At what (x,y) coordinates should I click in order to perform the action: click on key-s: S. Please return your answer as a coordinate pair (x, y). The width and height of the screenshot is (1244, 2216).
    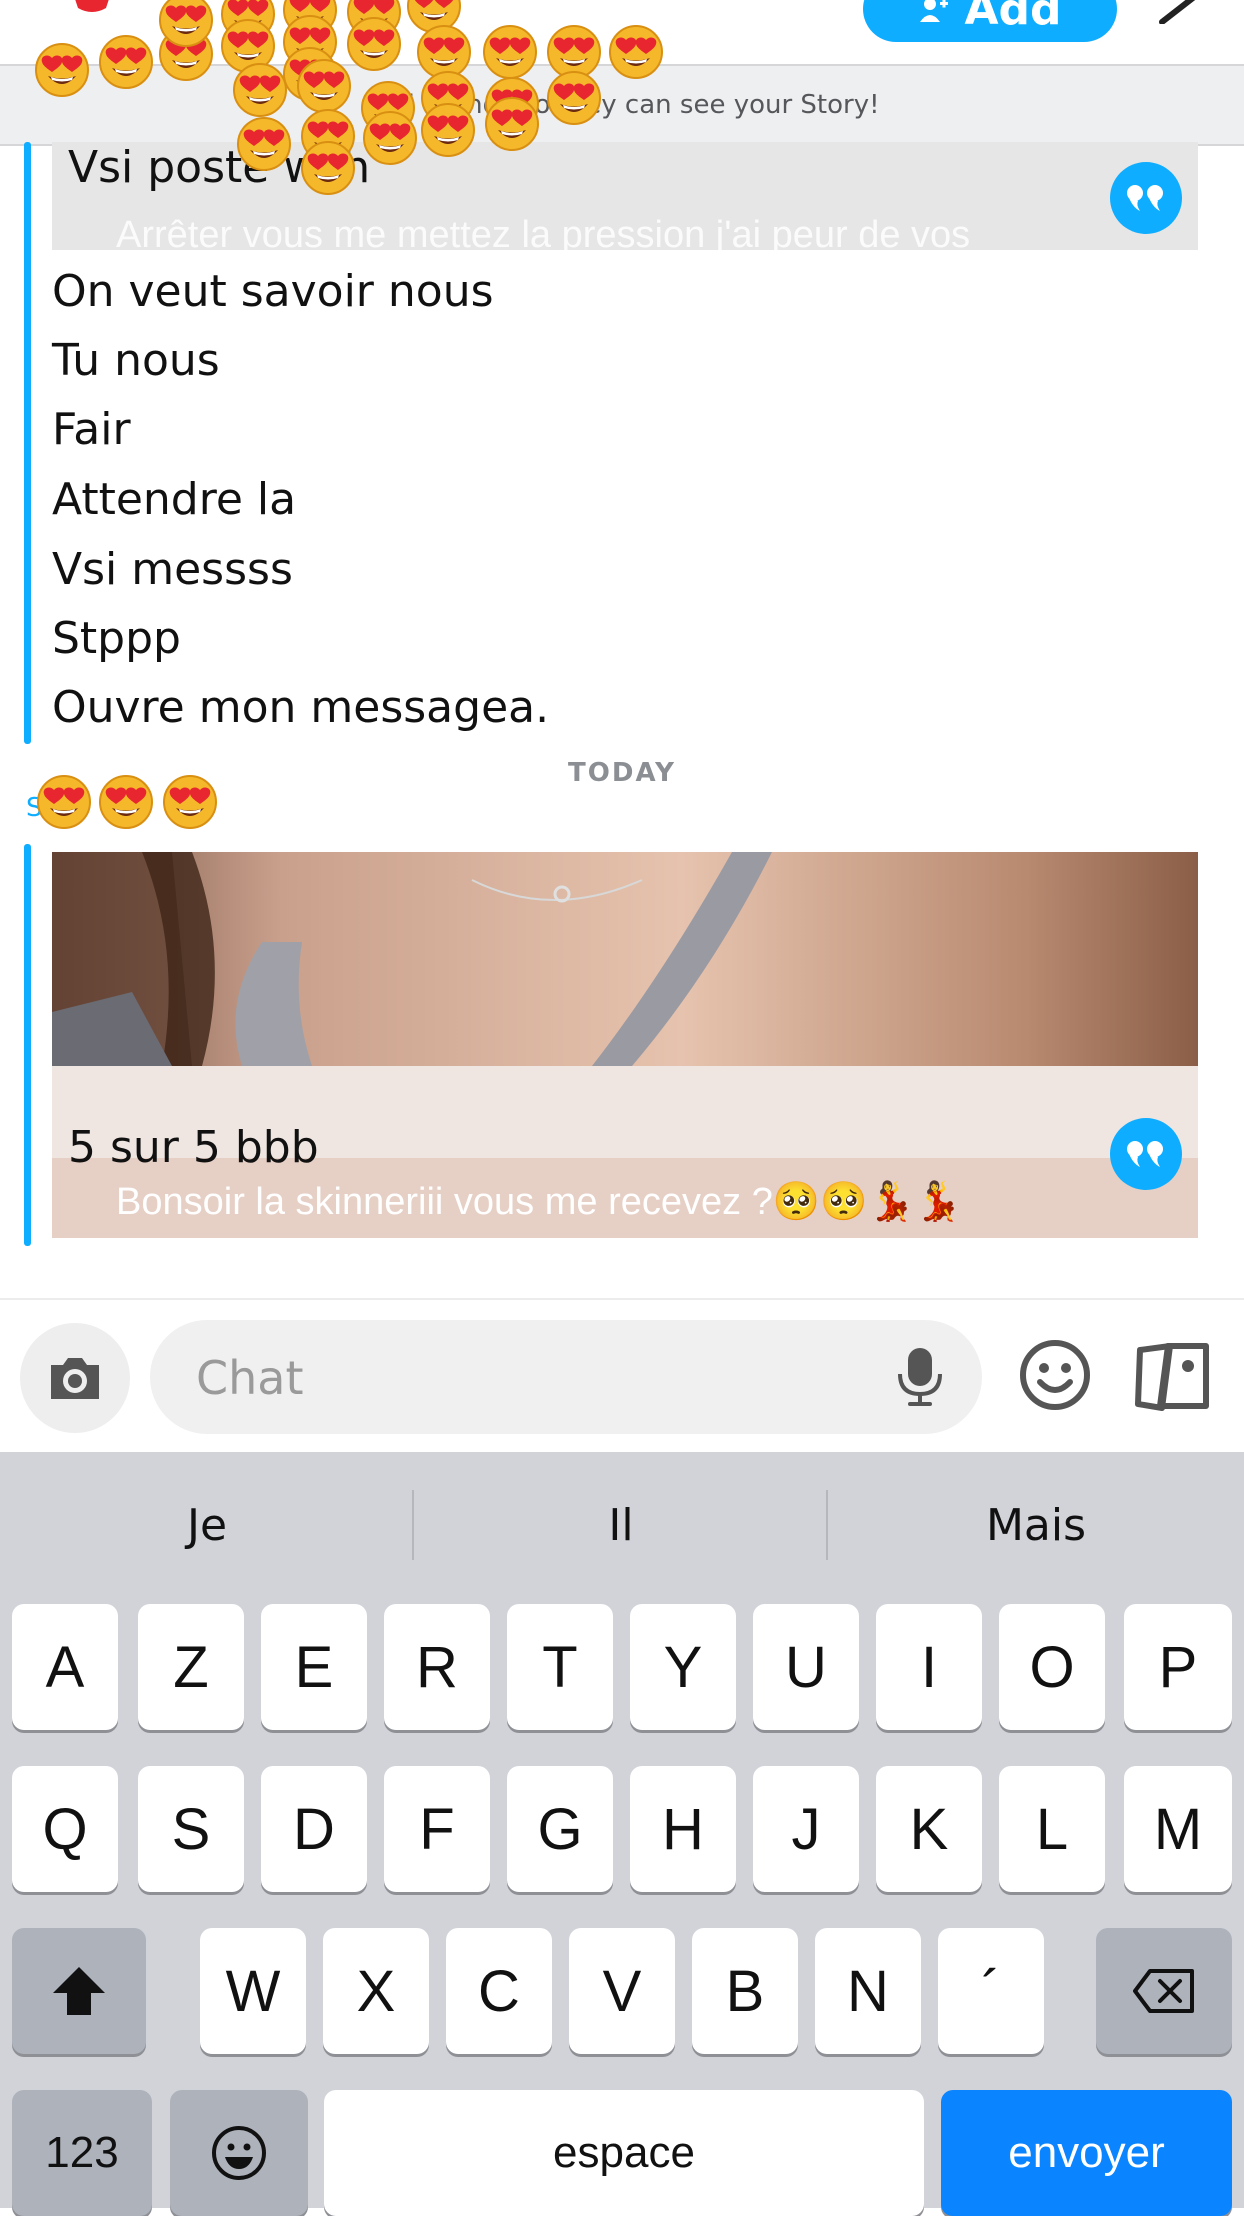
    Looking at the image, I should click on (191, 1829).